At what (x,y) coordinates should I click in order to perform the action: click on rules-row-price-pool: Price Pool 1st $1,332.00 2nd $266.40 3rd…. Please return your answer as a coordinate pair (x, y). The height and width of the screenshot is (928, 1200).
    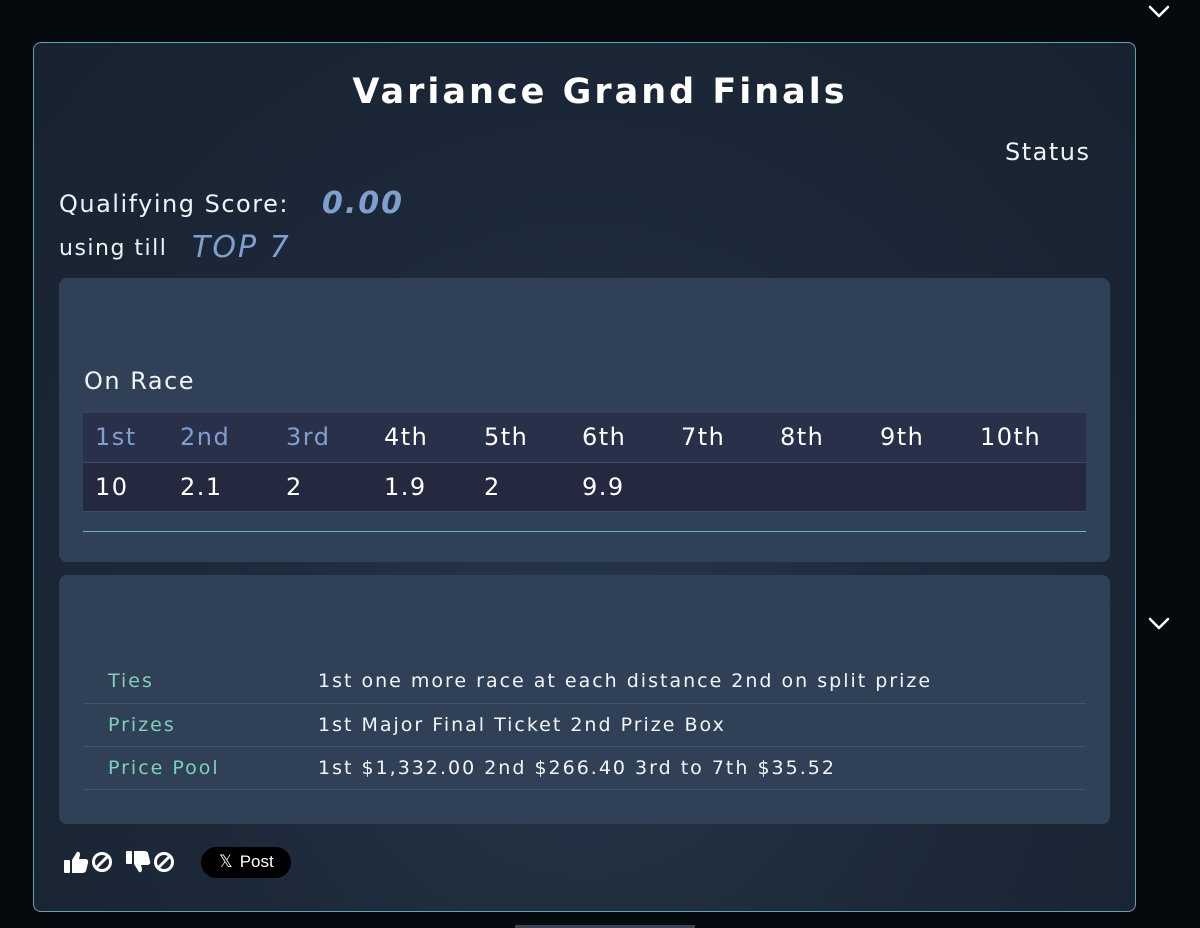
    Looking at the image, I should click on (584, 768).